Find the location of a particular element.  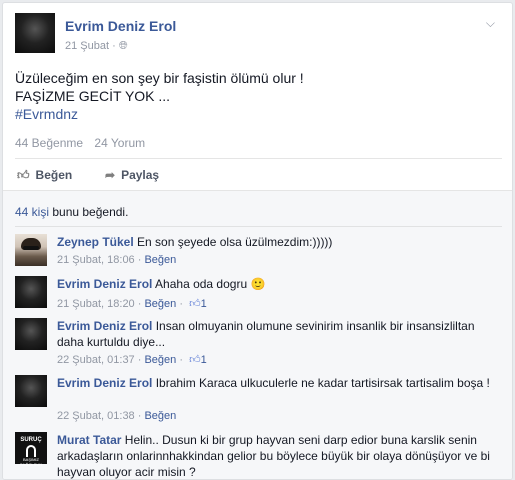

comment-date: 22 Şubat, 01:37 is located at coordinates (96, 360).